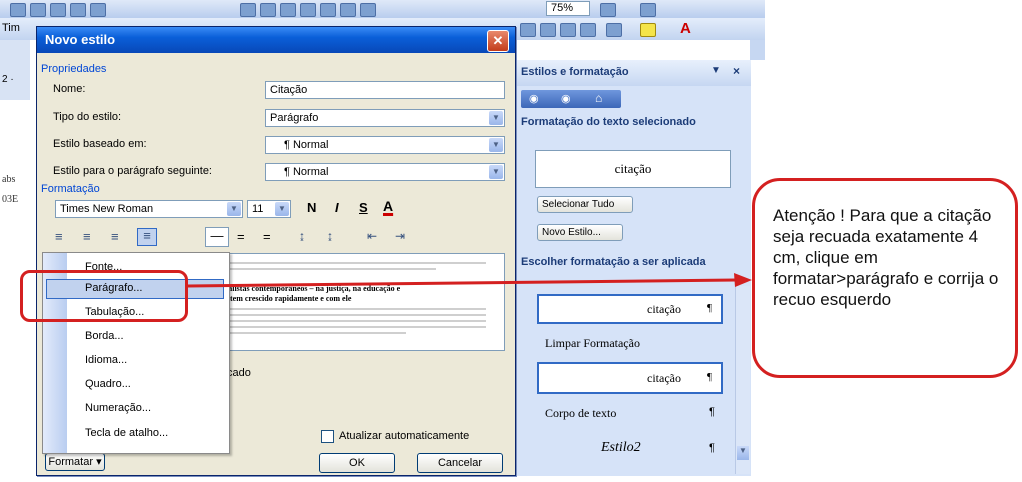  What do you see at coordinates (534, 98) in the screenshot?
I see `back-icon: ◉` at bounding box center [534, 98].